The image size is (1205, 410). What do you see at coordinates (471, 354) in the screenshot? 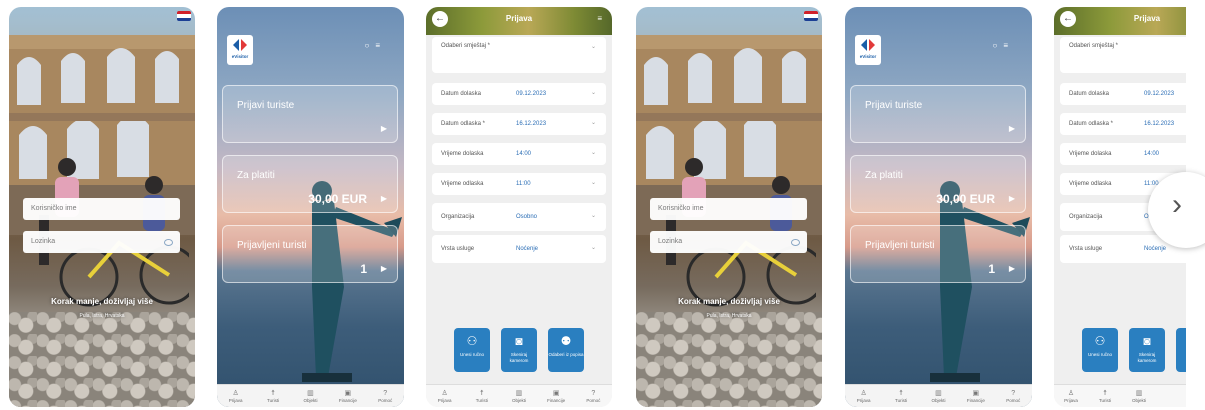
I see `button-label: Unesi ručno` at bounding box center [471, 354].